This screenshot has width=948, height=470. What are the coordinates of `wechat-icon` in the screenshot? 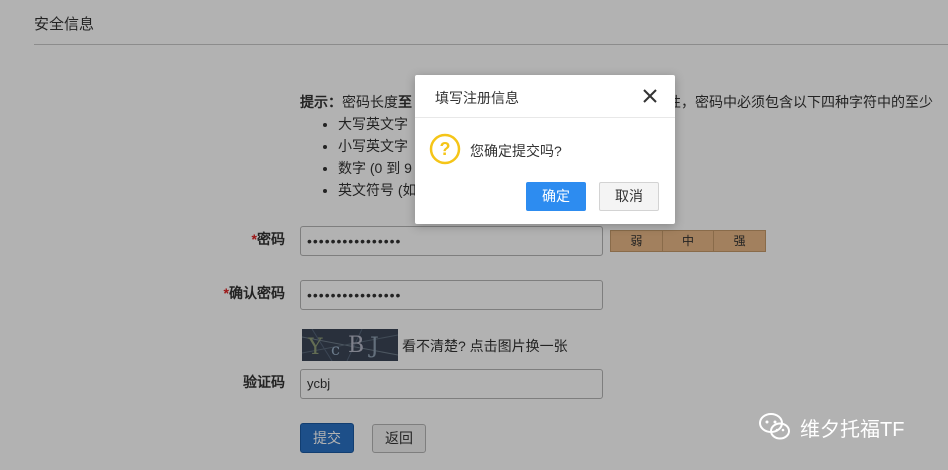 It's located at (774, 426).